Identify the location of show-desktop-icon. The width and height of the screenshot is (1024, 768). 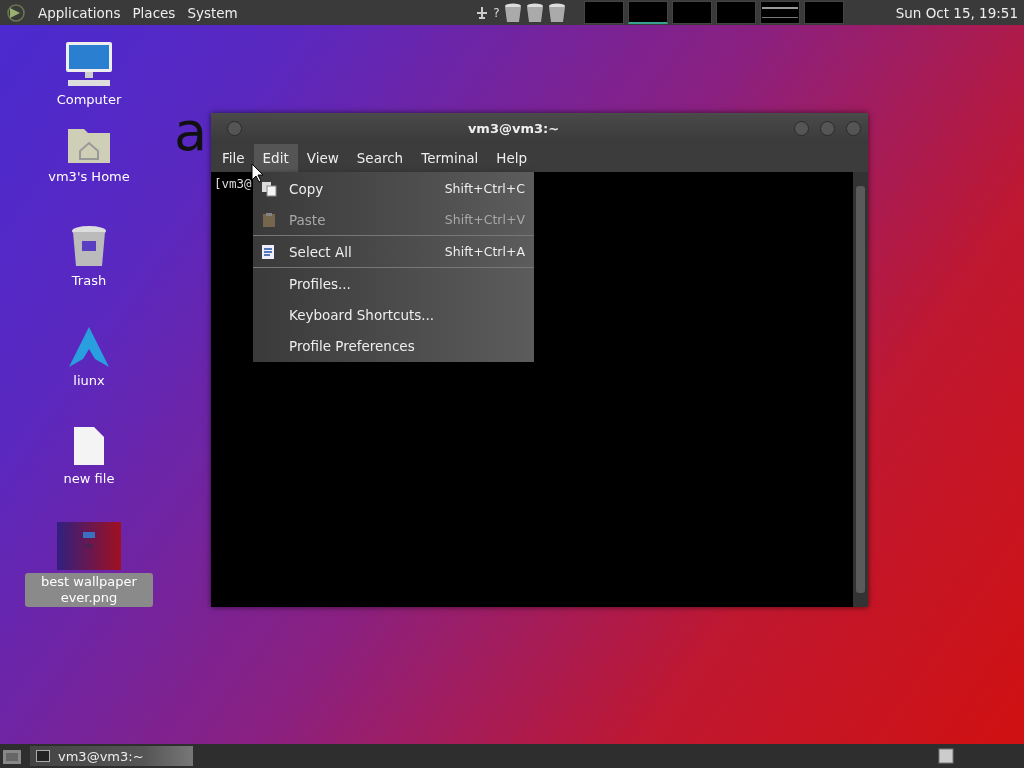
(12, 756).